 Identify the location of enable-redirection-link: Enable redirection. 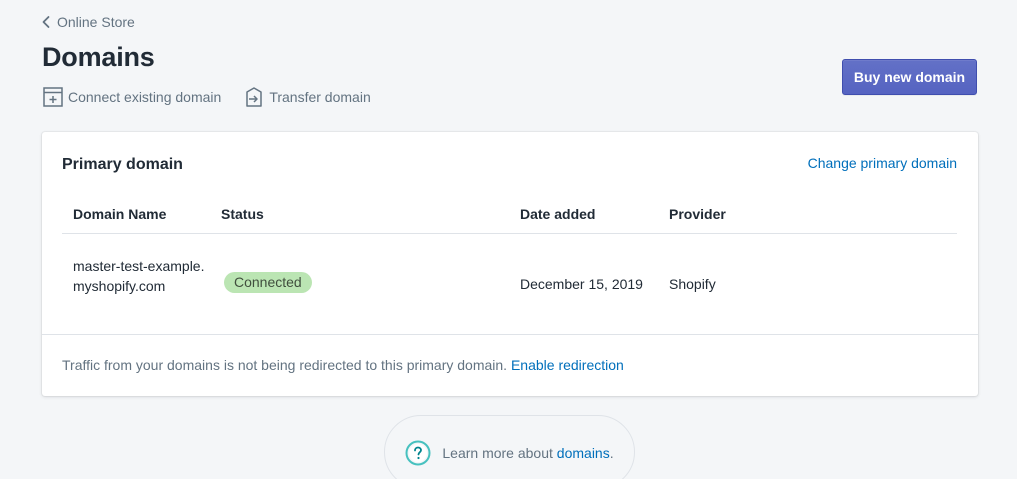
(567, 365).